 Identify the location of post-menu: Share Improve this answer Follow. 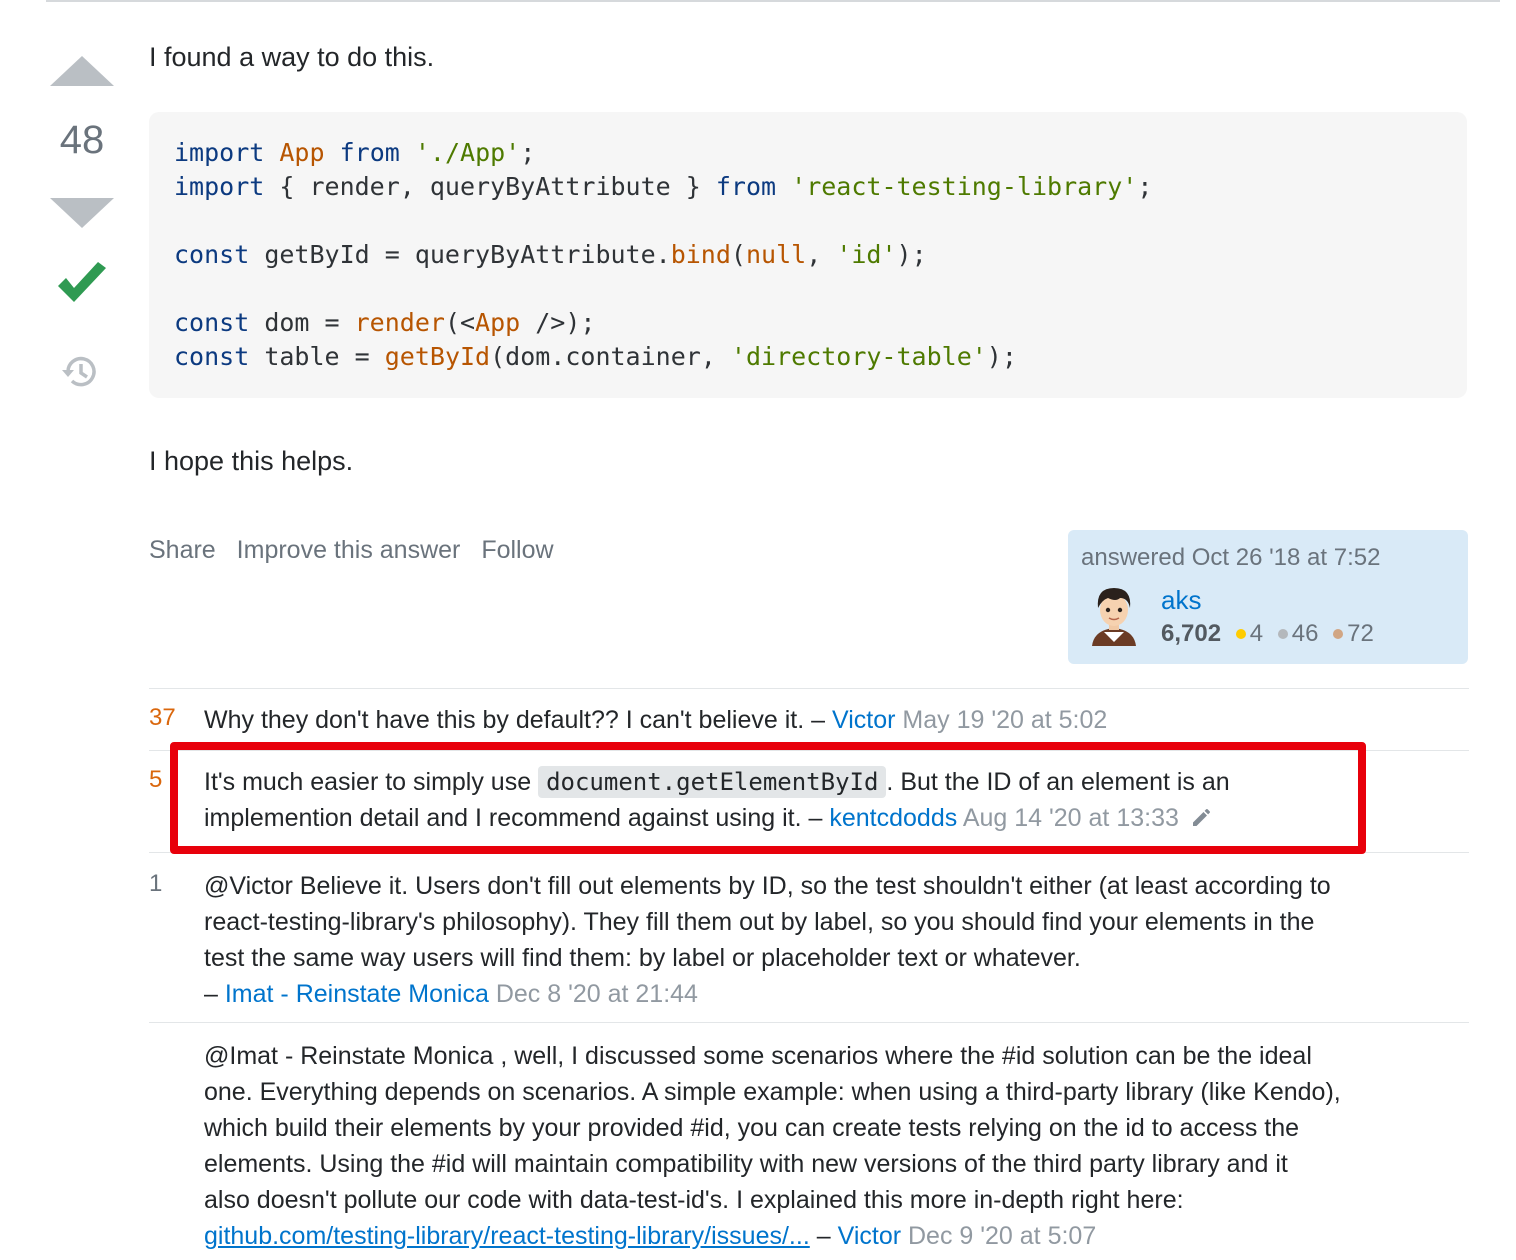
(358, 550).